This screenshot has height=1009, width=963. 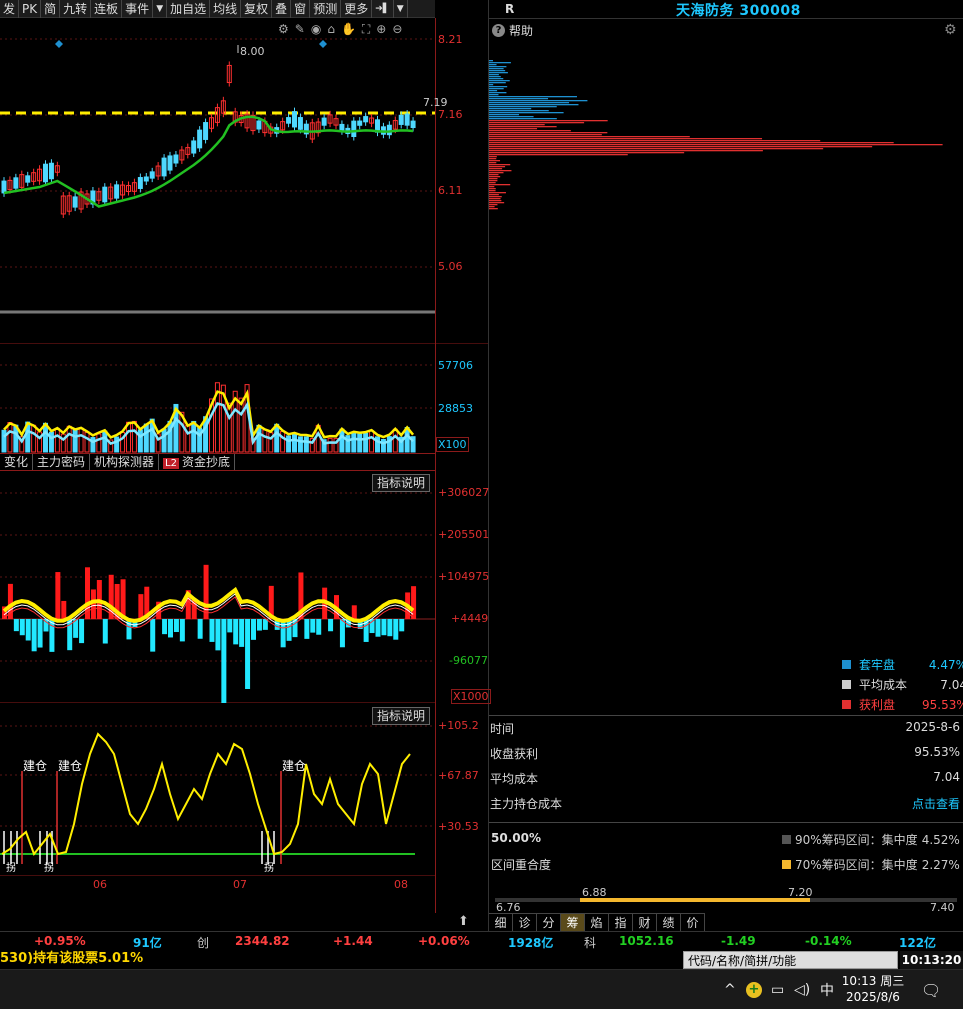 What do you see at coordinates (730, 989) in the screenshot?
I see `tray-expand-icon: ^` at bounding box center [730, 989].